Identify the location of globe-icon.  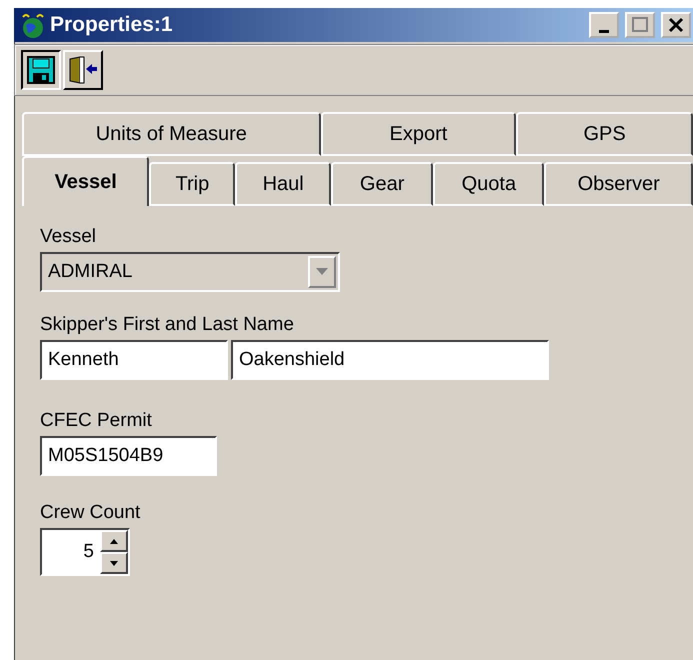
(33, 25).